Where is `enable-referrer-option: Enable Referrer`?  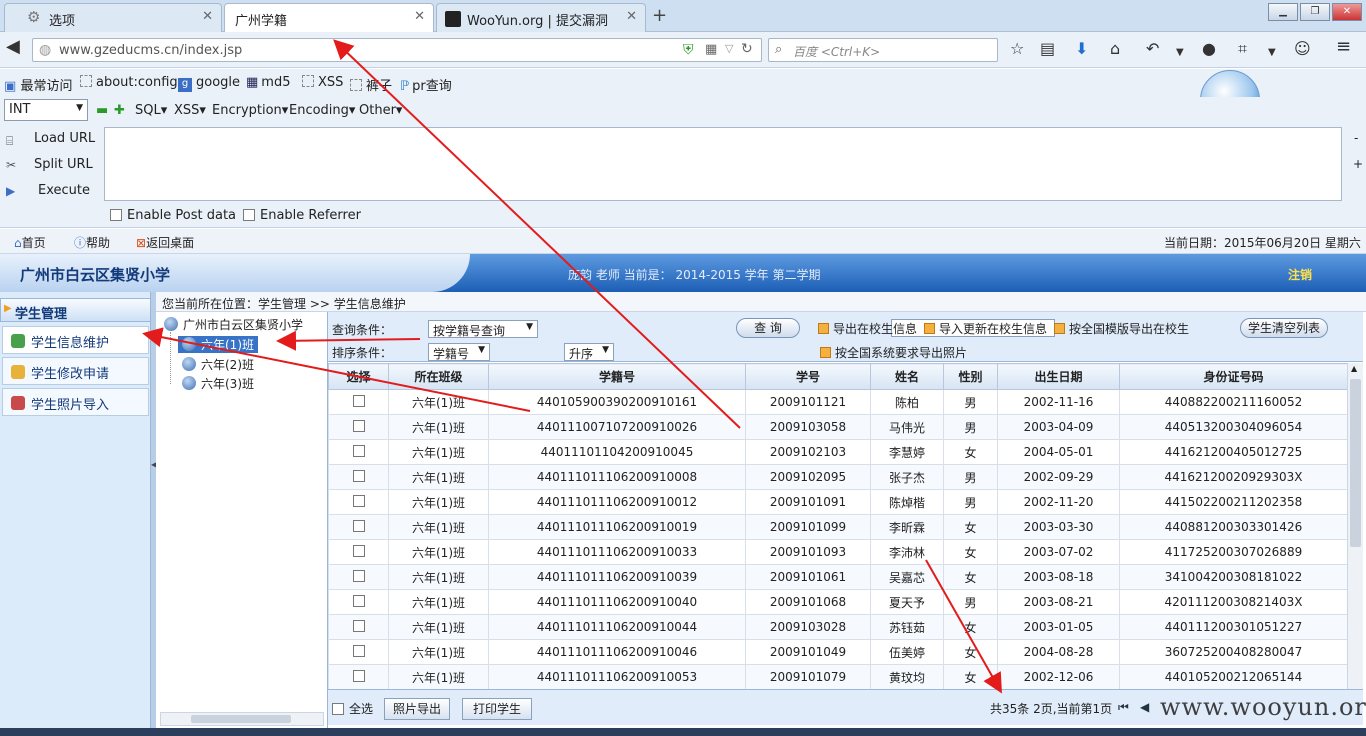 enable-referrer-option: Enable Referrer is located at coordinates (302, 215).